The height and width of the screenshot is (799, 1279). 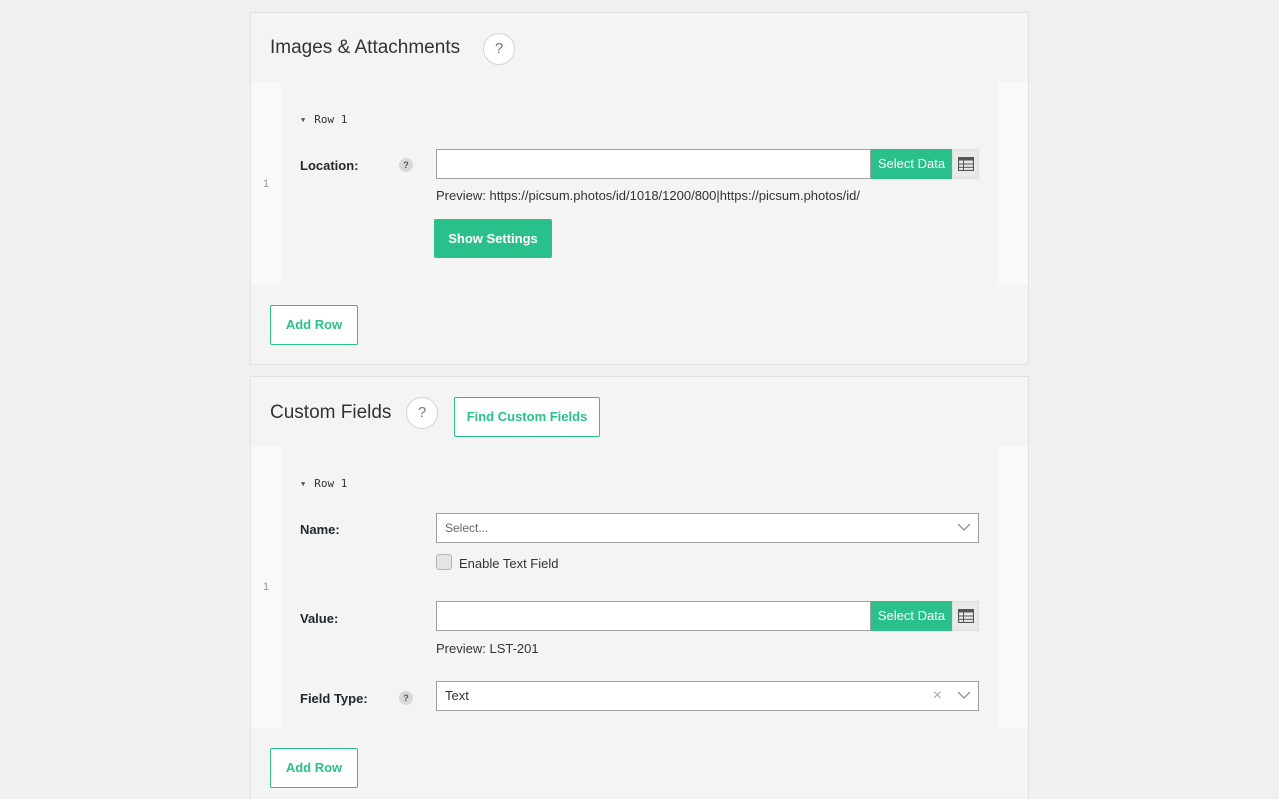 I want to click on name-label: Name:, so click(x=320, y=529).